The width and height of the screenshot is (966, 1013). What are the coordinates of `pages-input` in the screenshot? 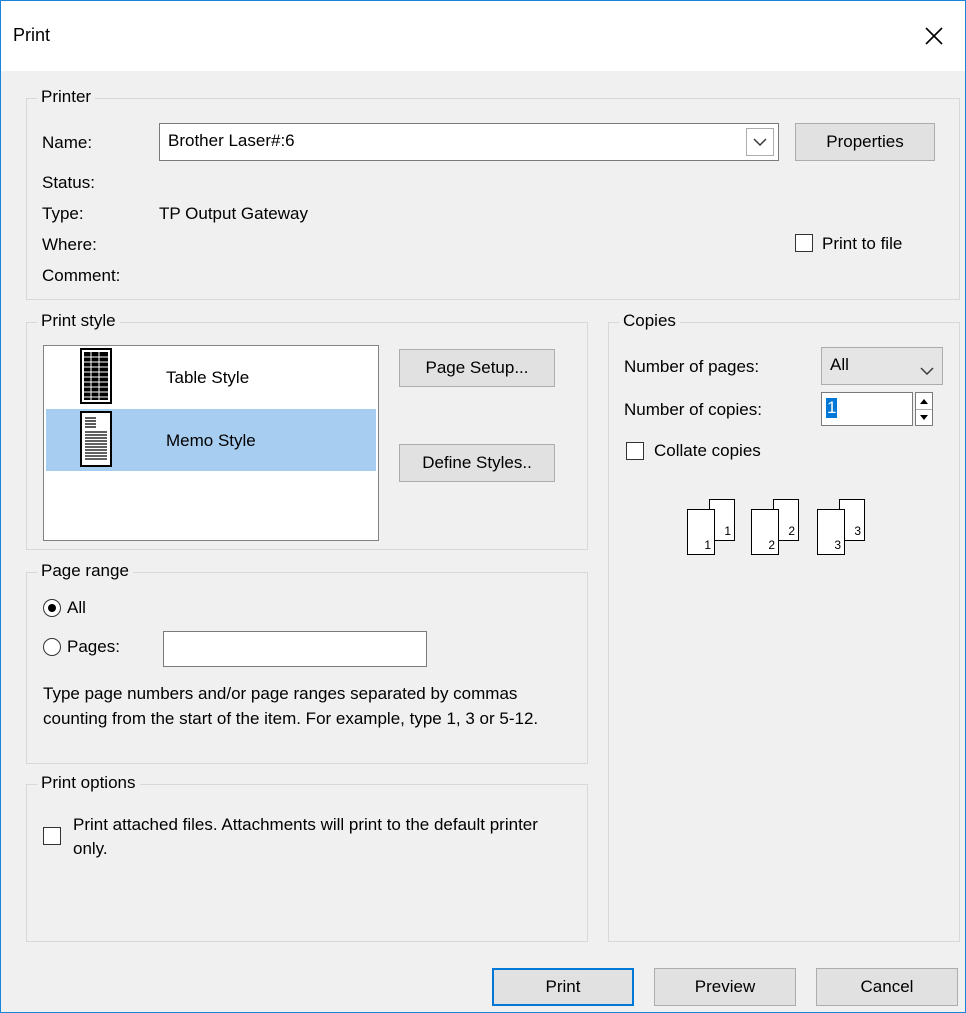 It's located at (295, 649).